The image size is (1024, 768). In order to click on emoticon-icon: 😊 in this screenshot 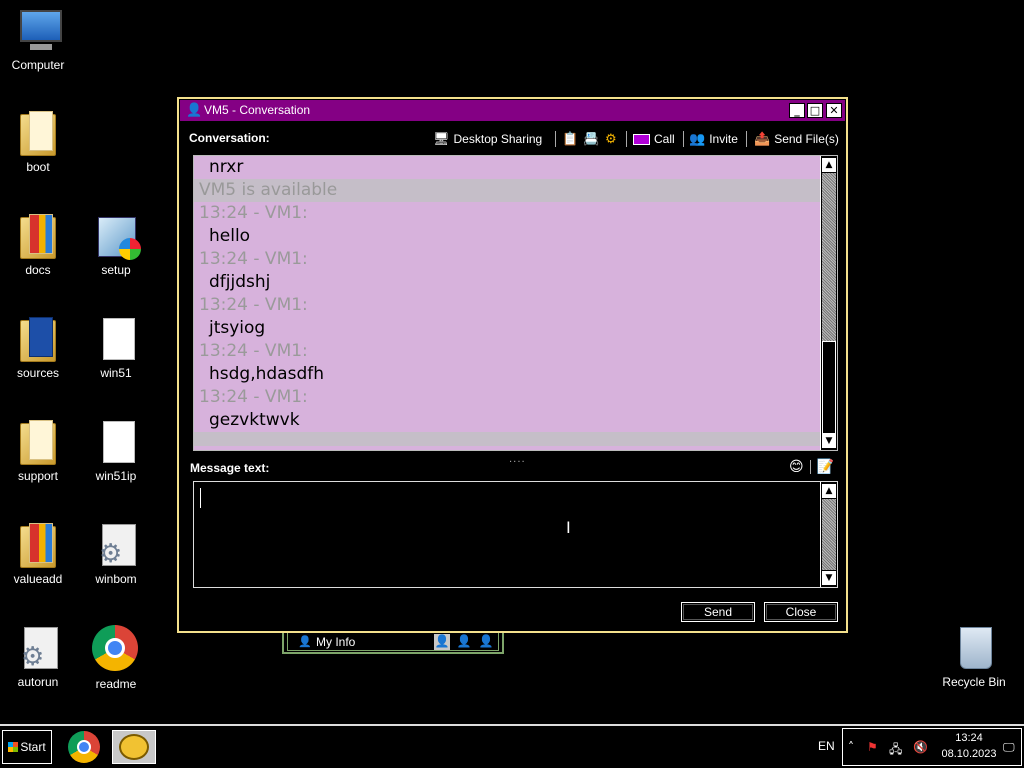, I will do `click(796, 467)`.